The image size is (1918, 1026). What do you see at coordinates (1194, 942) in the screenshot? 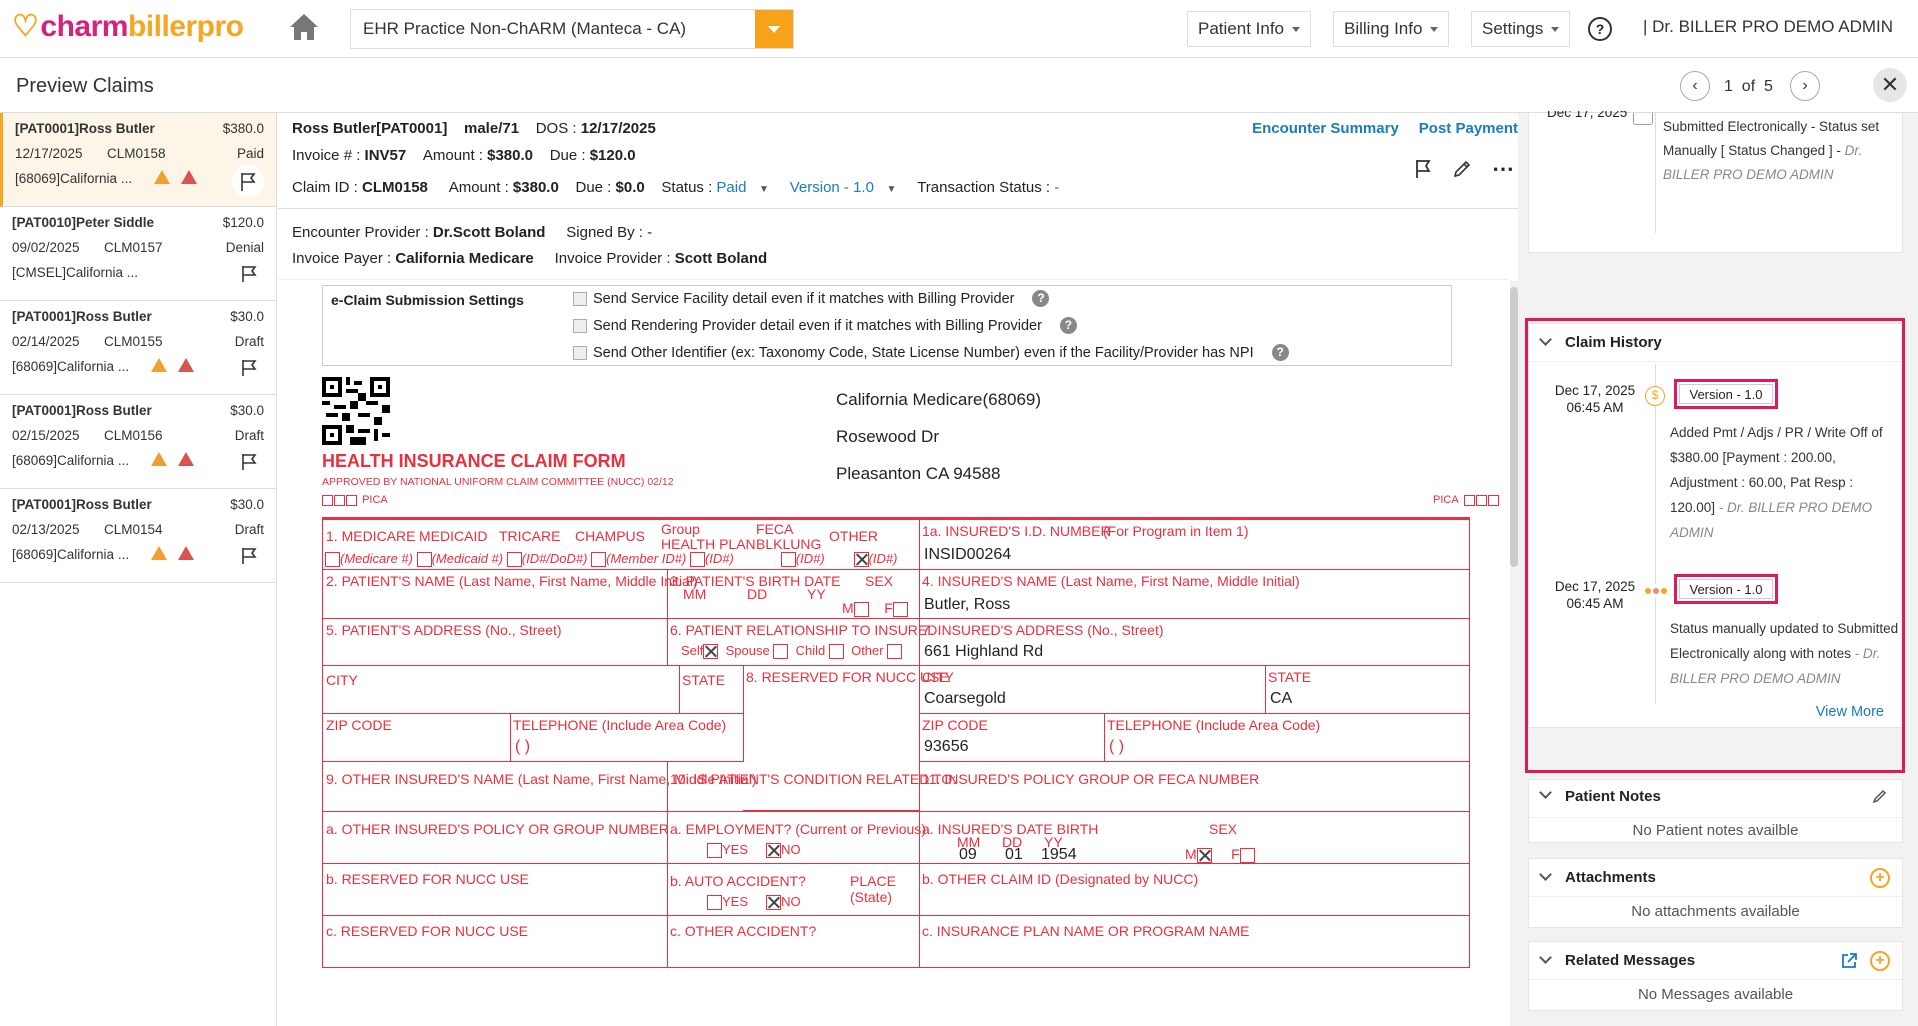
I see `box-11c: c. INSURANCE PLAN NAME OR PROGRAM NAME` at bounding box center [1194, 942].